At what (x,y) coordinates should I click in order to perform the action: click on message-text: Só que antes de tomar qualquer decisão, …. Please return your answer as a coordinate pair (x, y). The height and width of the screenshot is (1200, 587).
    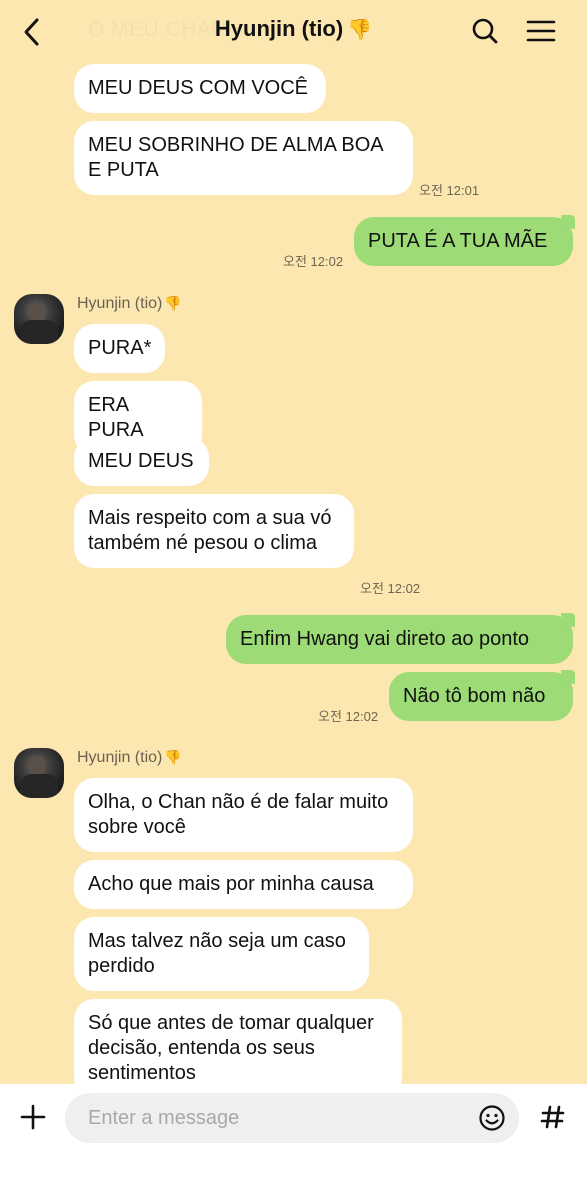
    Looking at the image, I should click on (231, 1048).